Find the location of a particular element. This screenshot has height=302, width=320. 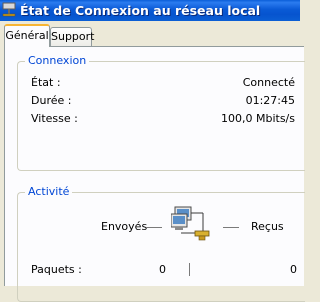

title-bar: État de Connexion au réseau local is located at coordinates (150, 10).